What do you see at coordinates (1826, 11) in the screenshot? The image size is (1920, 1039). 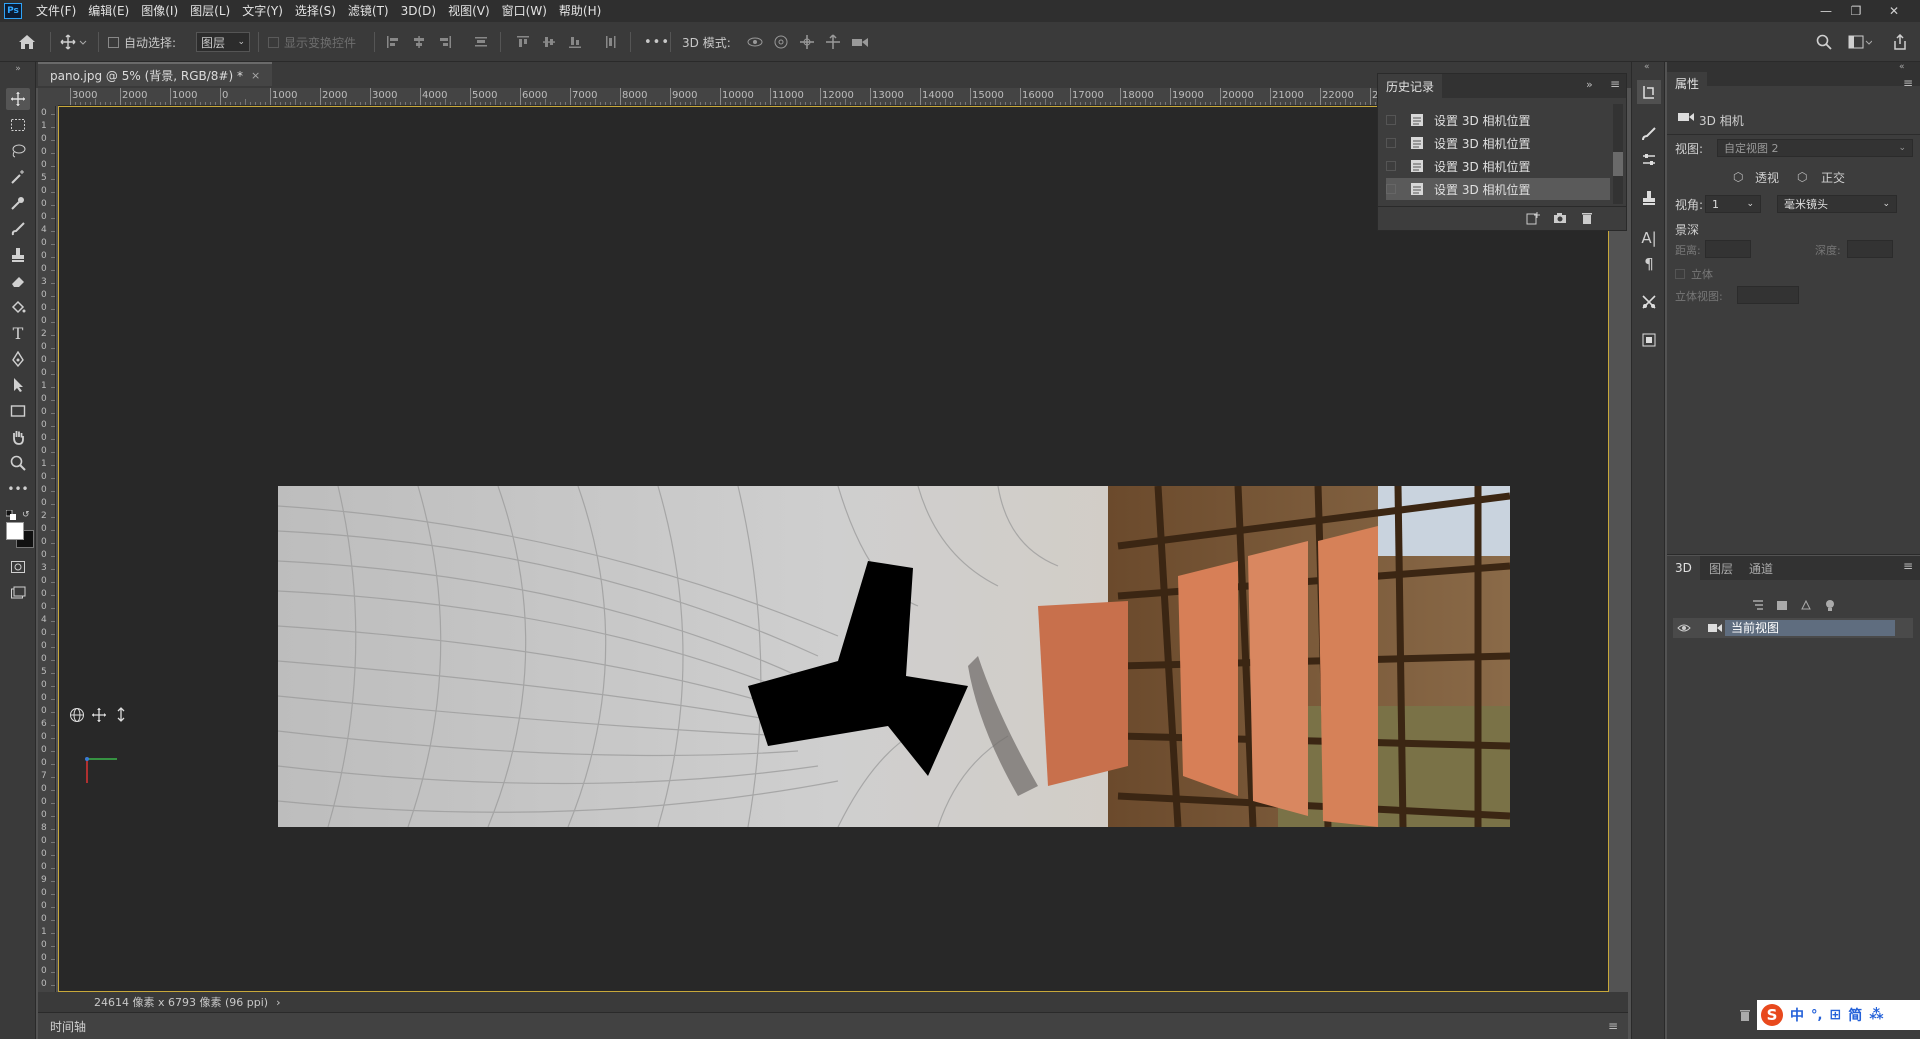 I see `minimize-button: —` at bounding box center [1826, 11].